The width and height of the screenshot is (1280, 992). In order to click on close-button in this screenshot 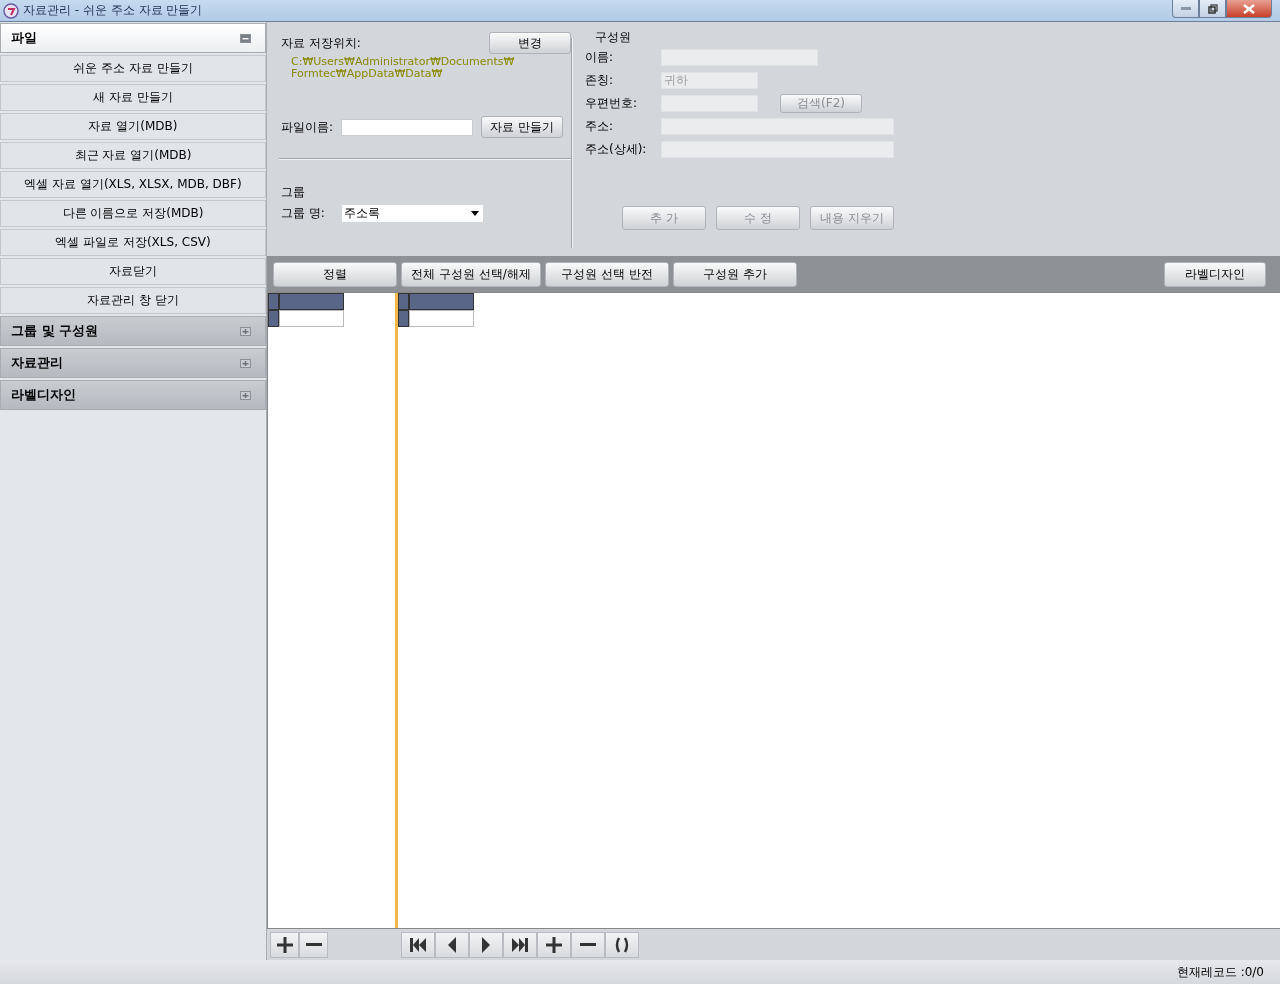, I will do `click(1249, 9)`.